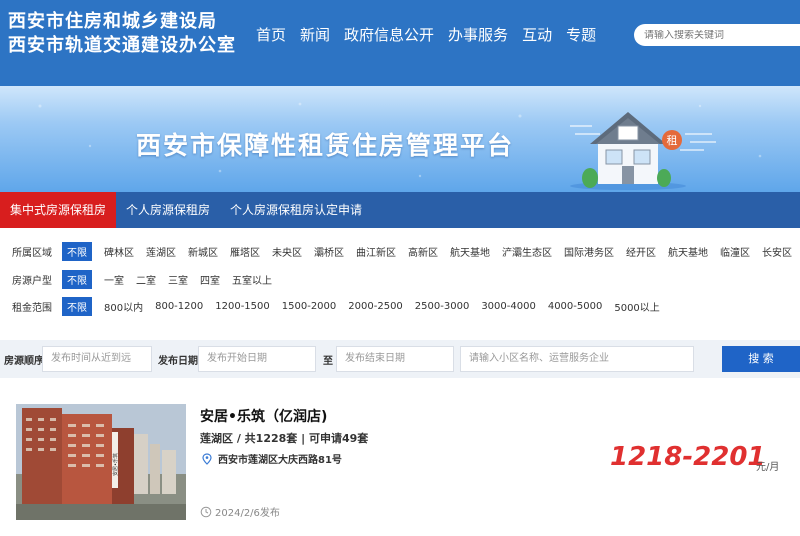 Image resolution: width=800 pixels, height=536 pixels. What do you see at coordinates (101, 462) in the screenshot?
I see `property-photo: 安居•乐筑` at bounding box center [101, 462].